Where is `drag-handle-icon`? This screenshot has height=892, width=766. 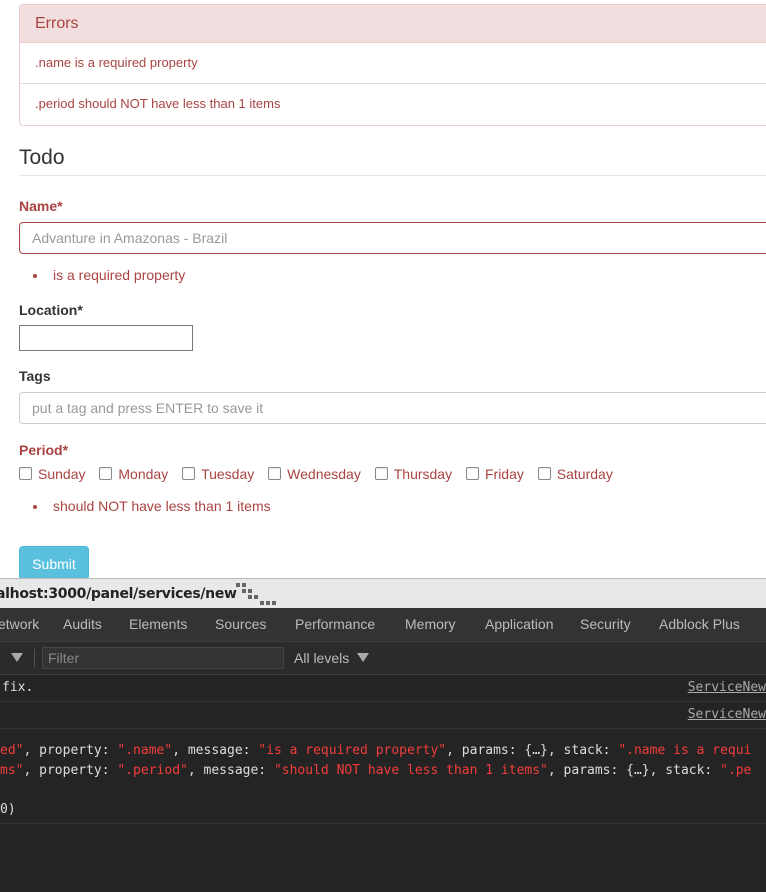
drag-handle-icon is located at coordinates (259, 595).